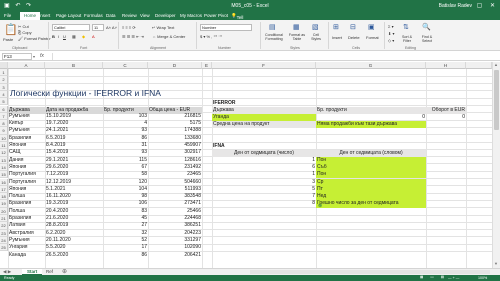 This screenshot has width=500, height=281. What do you see at coordinates (125, 233) in the screenshot?
I see `cell-count: 32` at bounding box center [125, 233].